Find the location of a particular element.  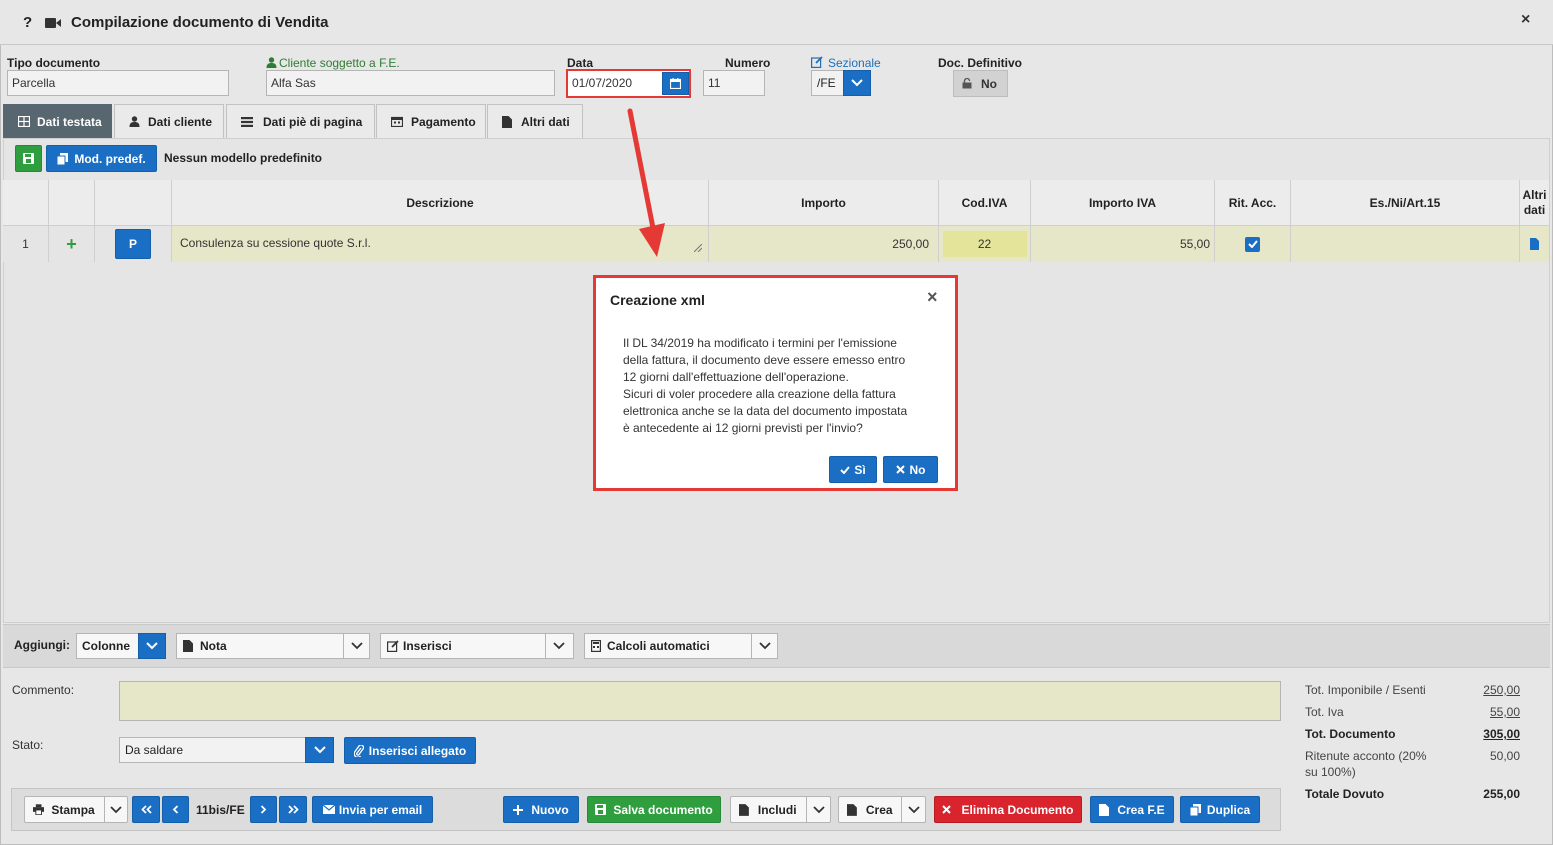

red-arrow-annotation is located at coordinates (646, 182).